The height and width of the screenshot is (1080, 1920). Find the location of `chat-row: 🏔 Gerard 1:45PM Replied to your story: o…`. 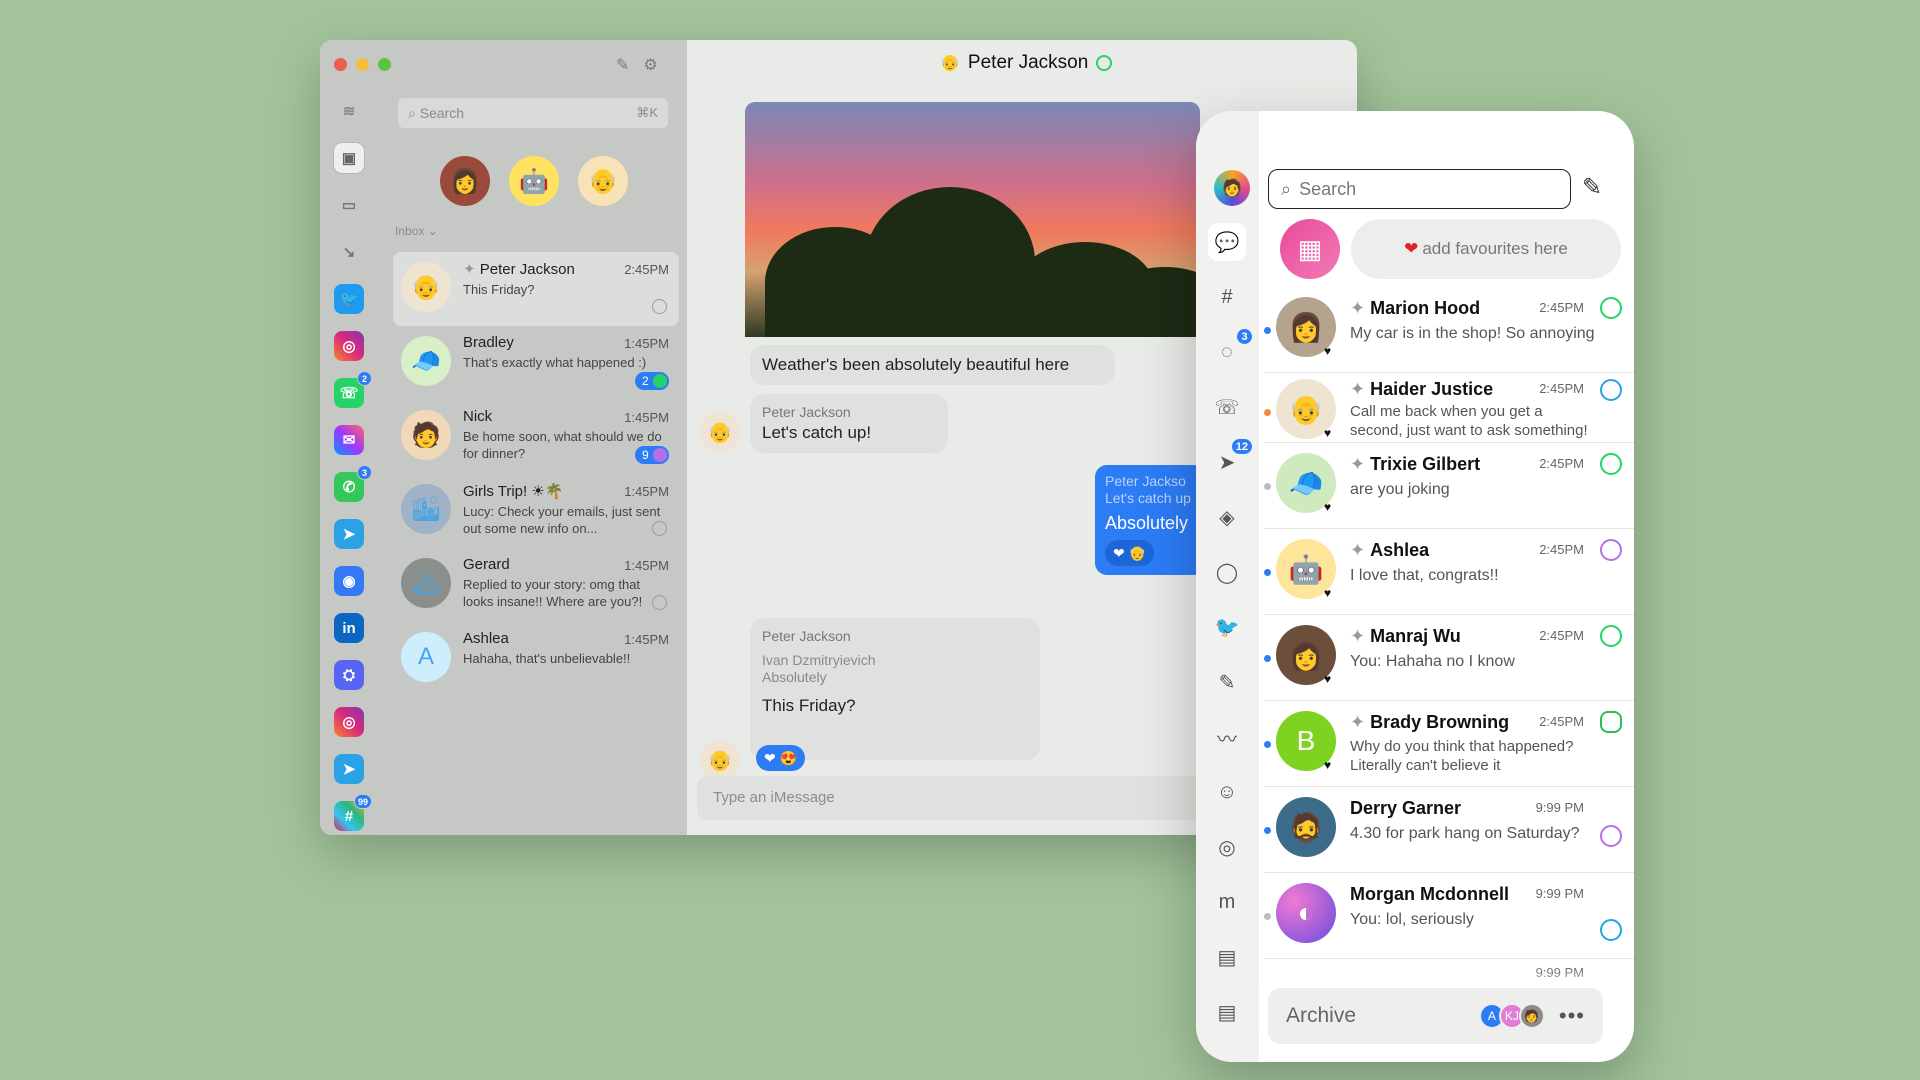

chat-row: 🏔 Gerard 1:45PM Replied to your story: o… is located at coordinates (536, 585).